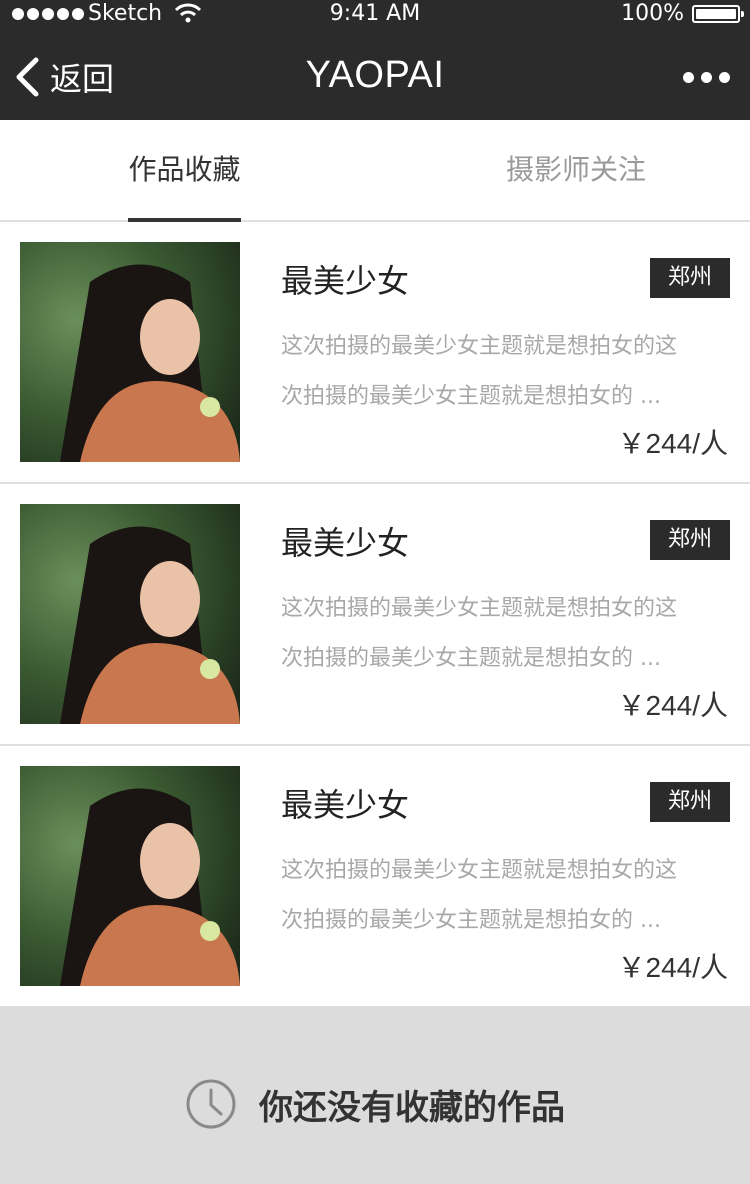 This screenshot has height=1184, width=750. What do you see at coordinates (211, 1104) in the screenshot?
I see `clock-icon` at bounding box center [211, 1104].